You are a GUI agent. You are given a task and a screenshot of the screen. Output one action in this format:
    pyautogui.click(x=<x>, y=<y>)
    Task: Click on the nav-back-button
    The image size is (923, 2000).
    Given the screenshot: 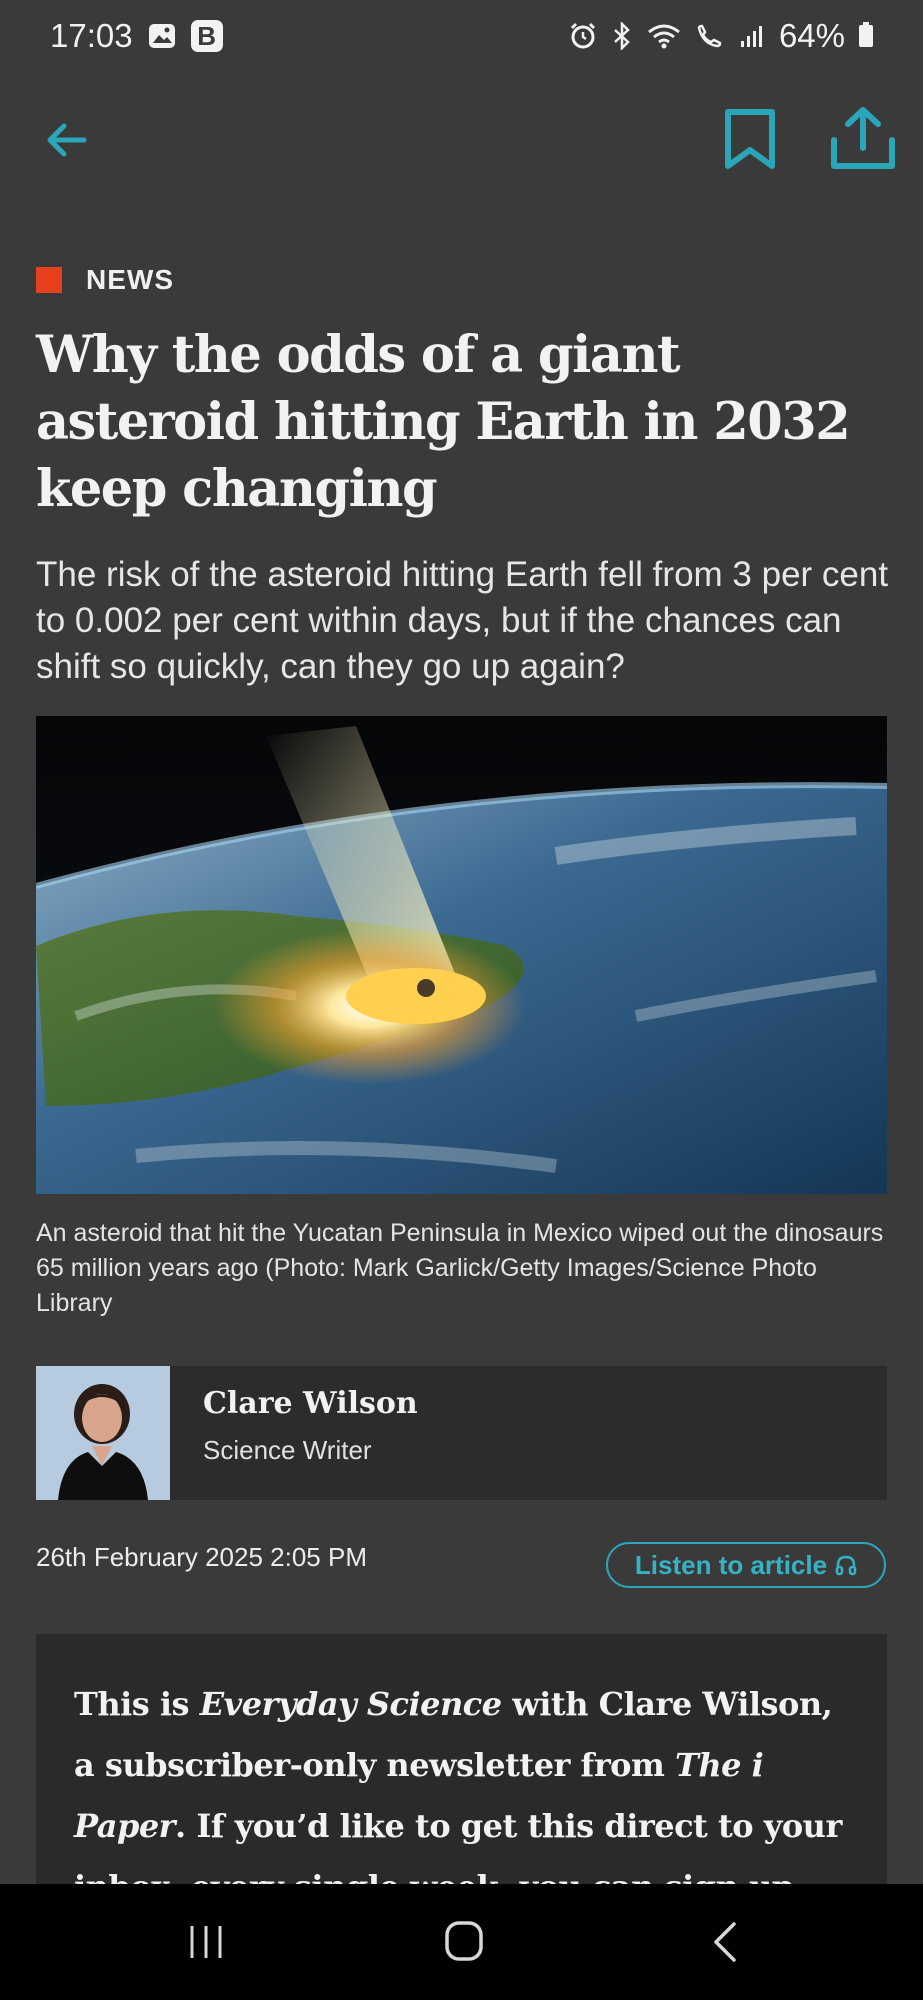 What is the action you would take?
    pyautogui.click(x=725, y=1942)
    